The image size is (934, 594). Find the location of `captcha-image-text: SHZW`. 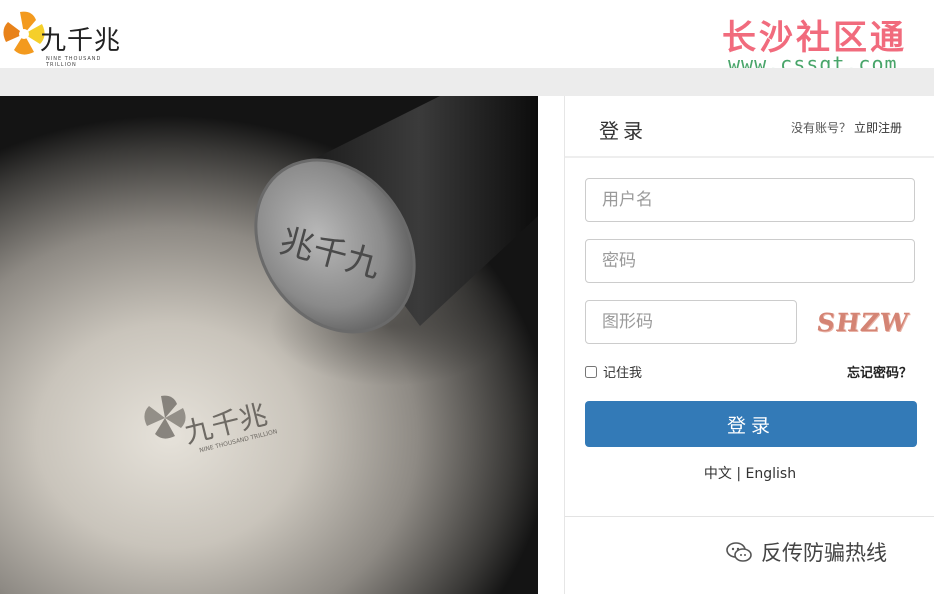

captcha-image-text: SHZW is located at coordinates (863, 322).